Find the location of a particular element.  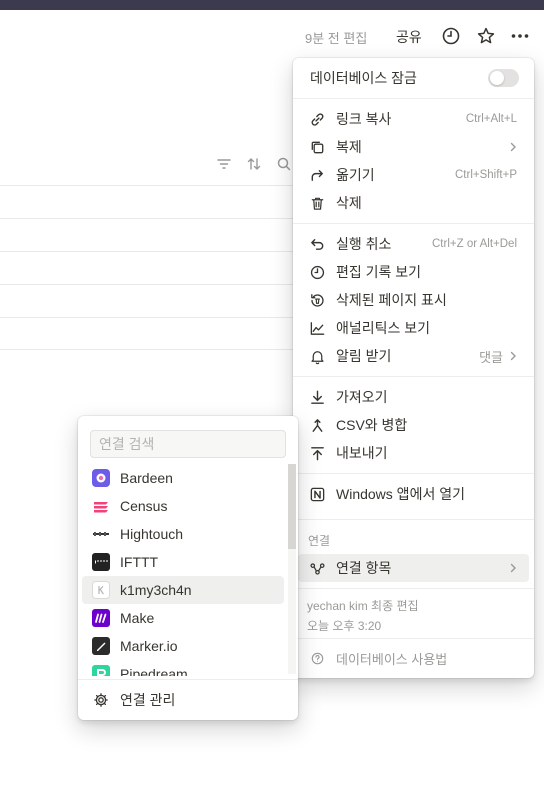

menu-item-label: 편집 기록 보기 is located at coordinates (379, 272).